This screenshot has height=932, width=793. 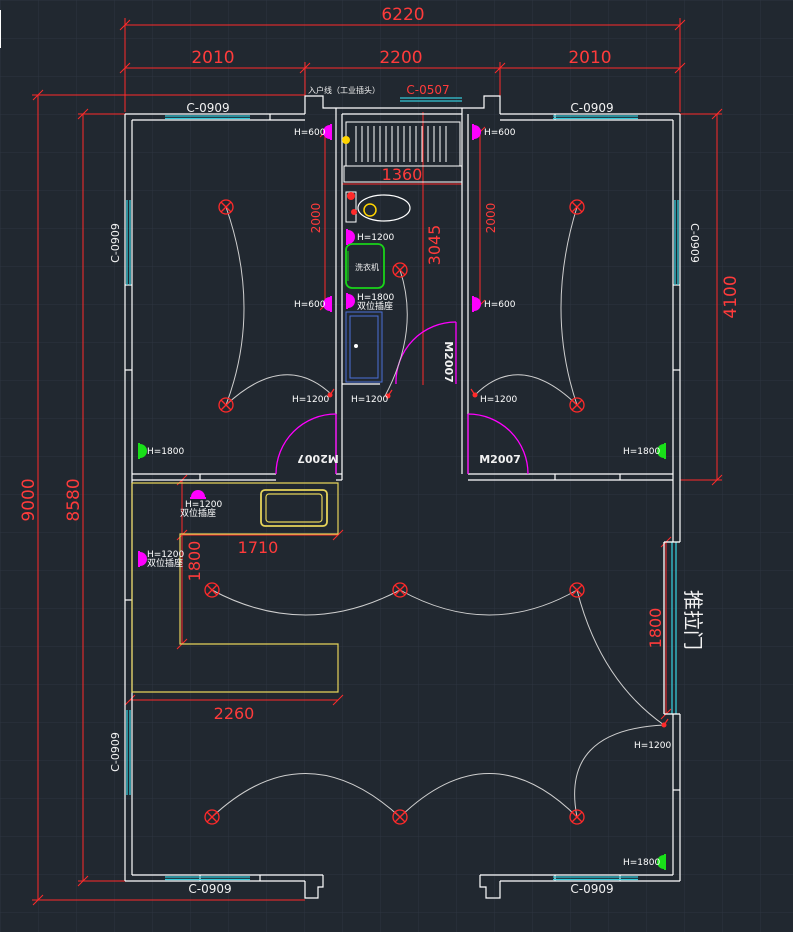 I want to click on dim-kitchen-bottom: 2260, so click(x=234, y=713).